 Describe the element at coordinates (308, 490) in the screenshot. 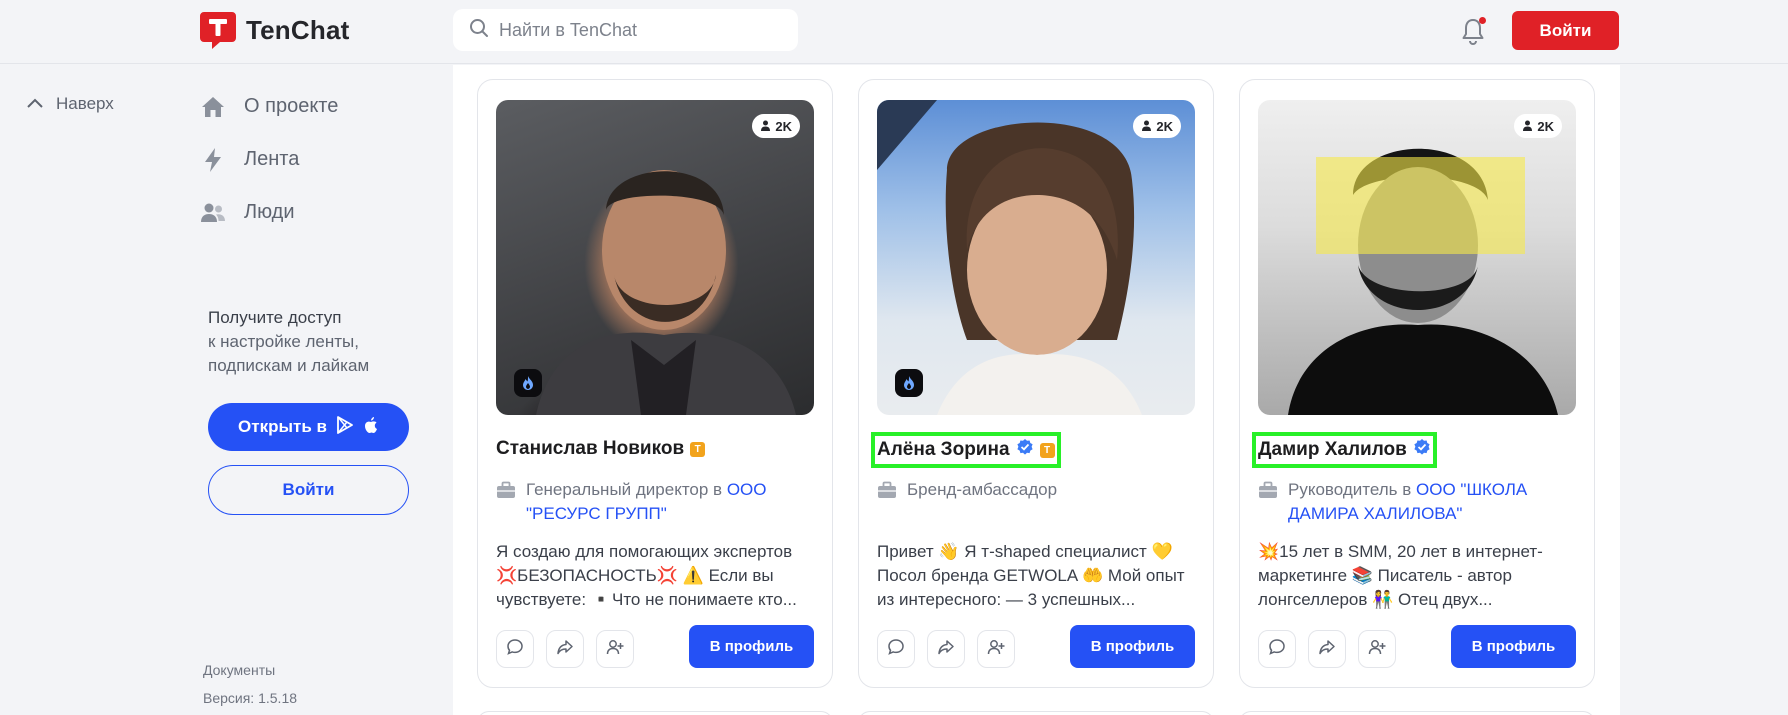

I see `sidebar-login-button: Войти` at that location.